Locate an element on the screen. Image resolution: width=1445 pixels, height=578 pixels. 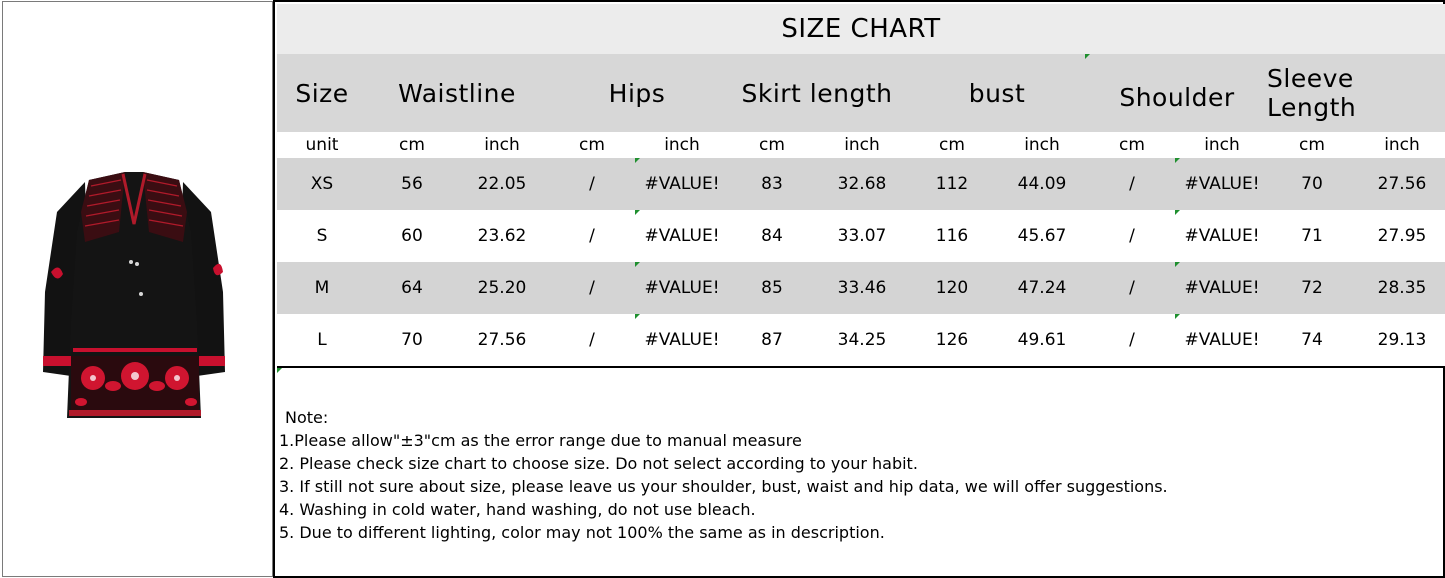
table-cell: 44.09 is located at coordinates (1042, 184).